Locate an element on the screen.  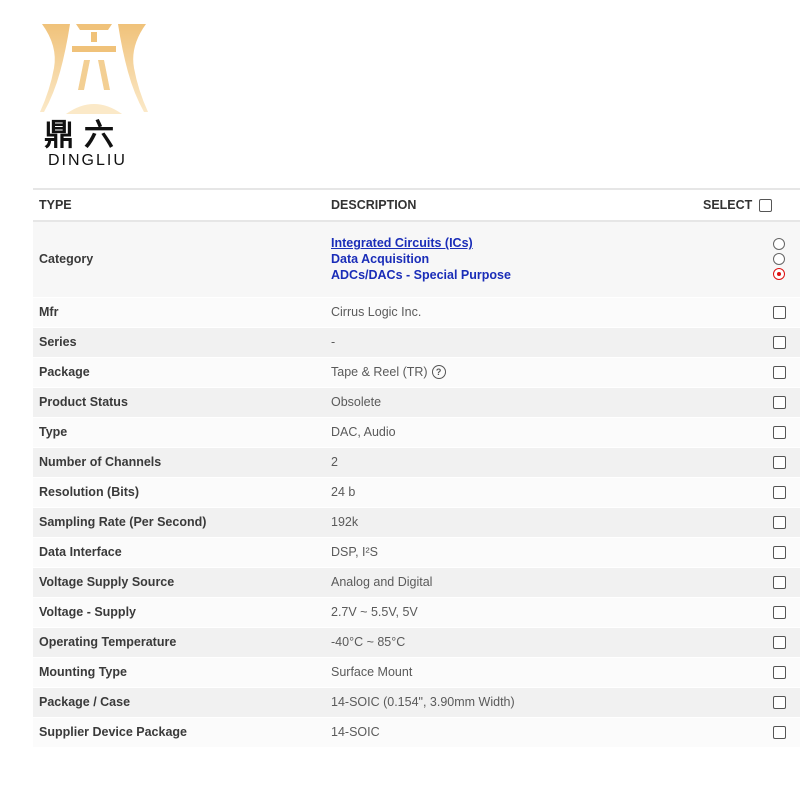
category-radio-data-acquisition is located at coordinates (779, 259).